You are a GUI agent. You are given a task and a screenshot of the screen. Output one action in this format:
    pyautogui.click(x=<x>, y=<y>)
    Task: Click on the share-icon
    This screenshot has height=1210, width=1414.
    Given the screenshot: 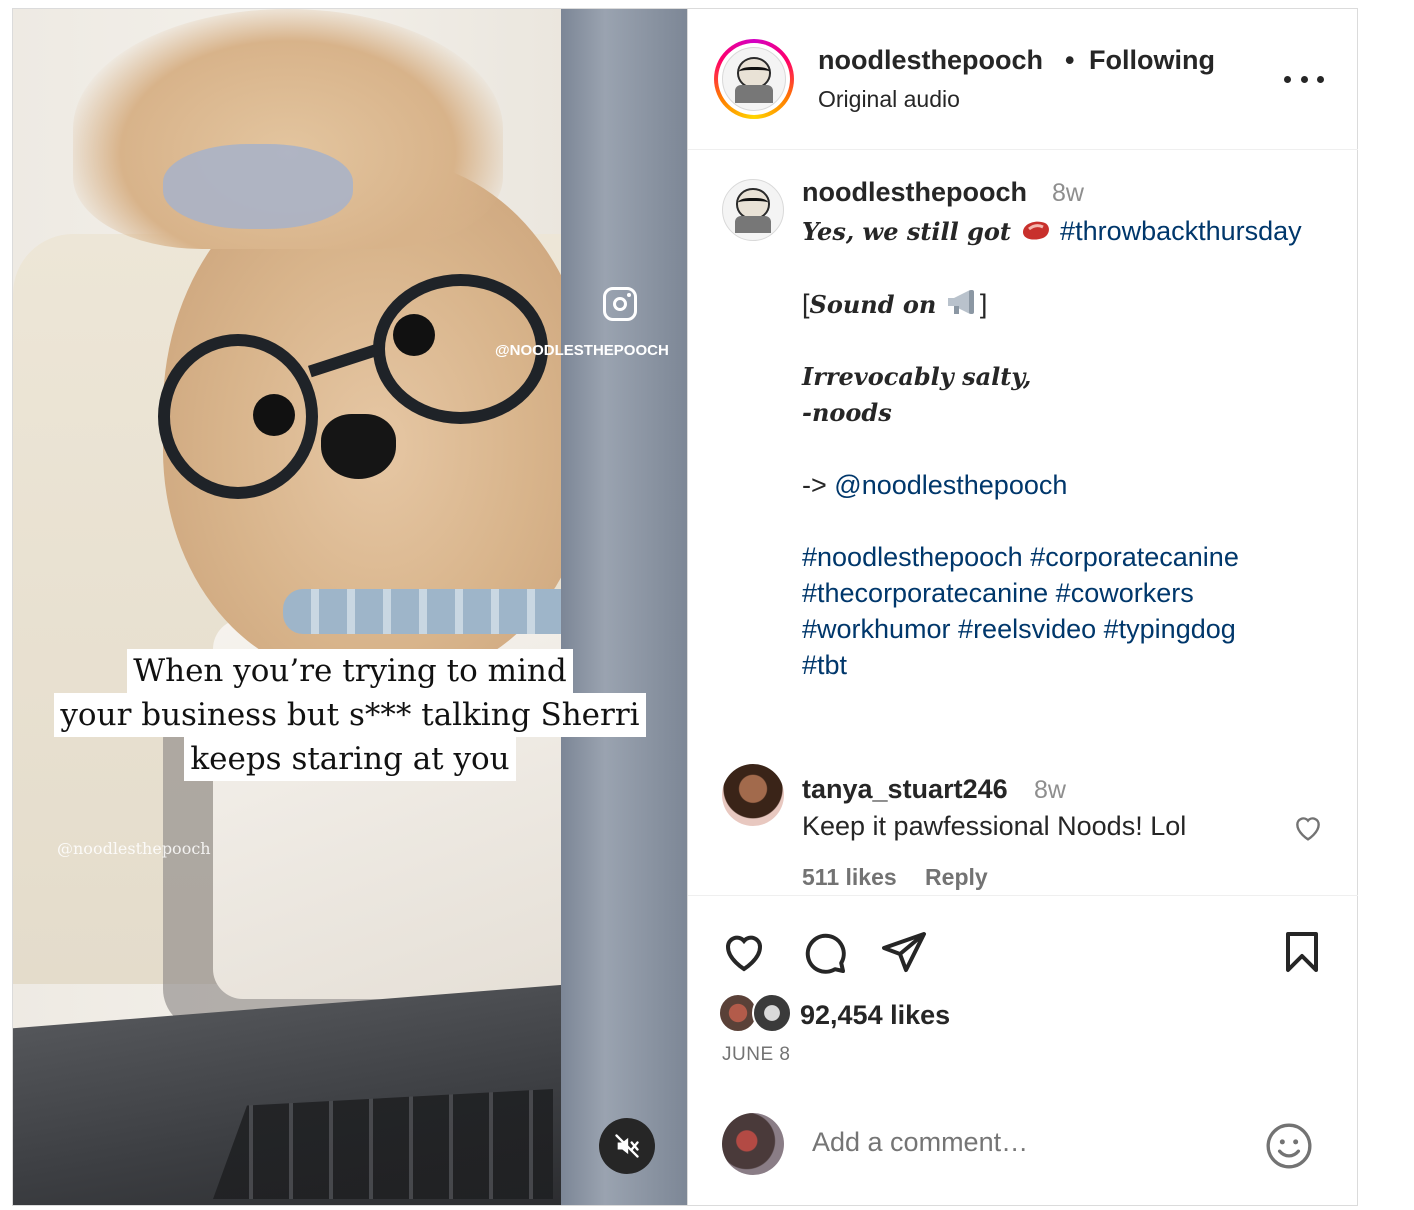 What is the action you would take?
    pyautogui.click(x=904, y=952)
    